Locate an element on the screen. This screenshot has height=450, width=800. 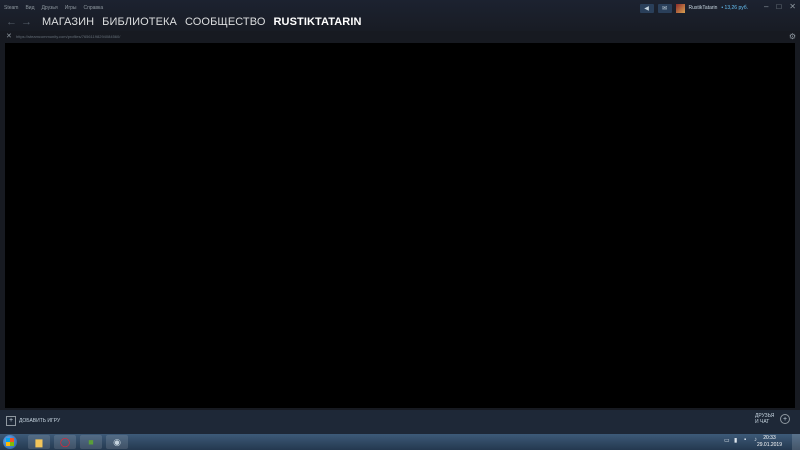
friends-label: ДРУЗЬЯ И ЧАТ is located at coordinates (765, 419).